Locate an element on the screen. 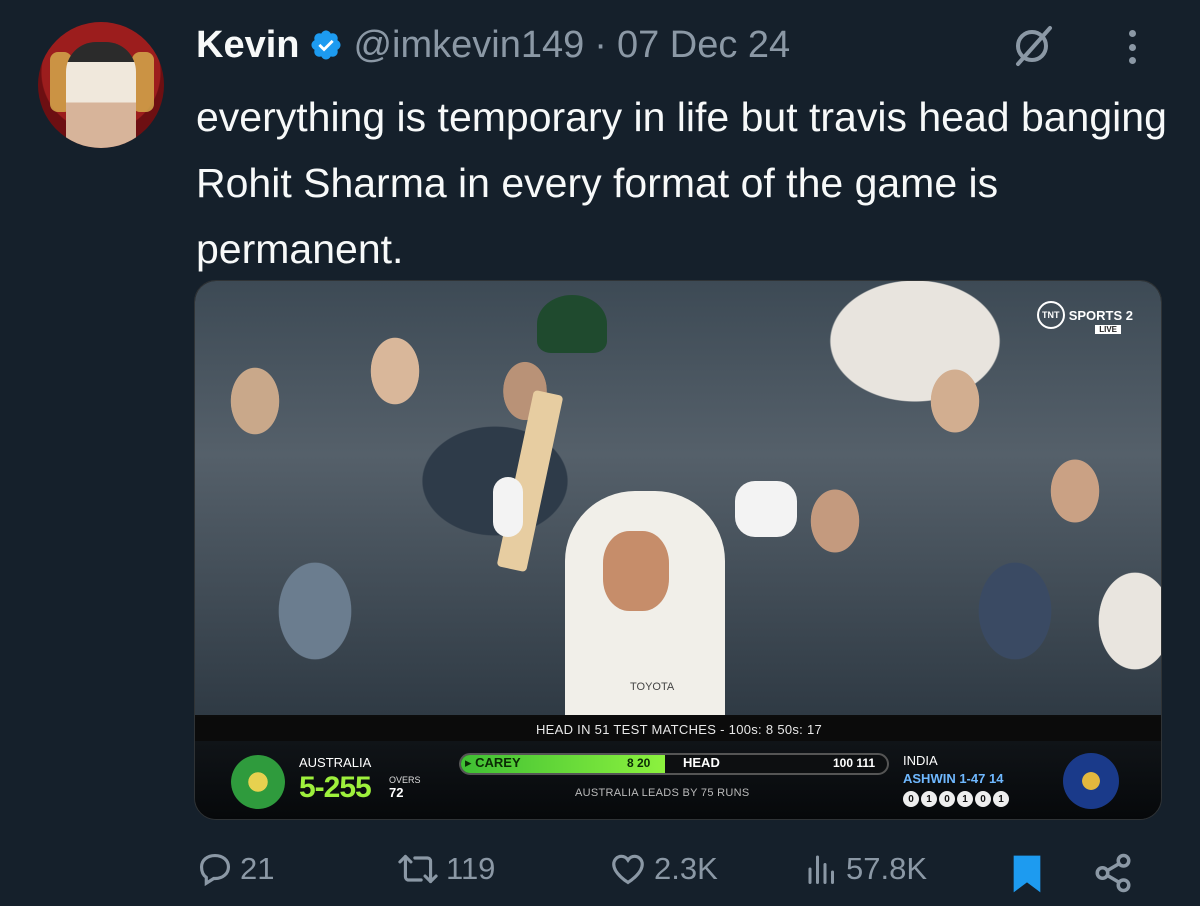 The width and height of the screenshot is (1200, 906). batters-bar is located at coordinates (674, 764).